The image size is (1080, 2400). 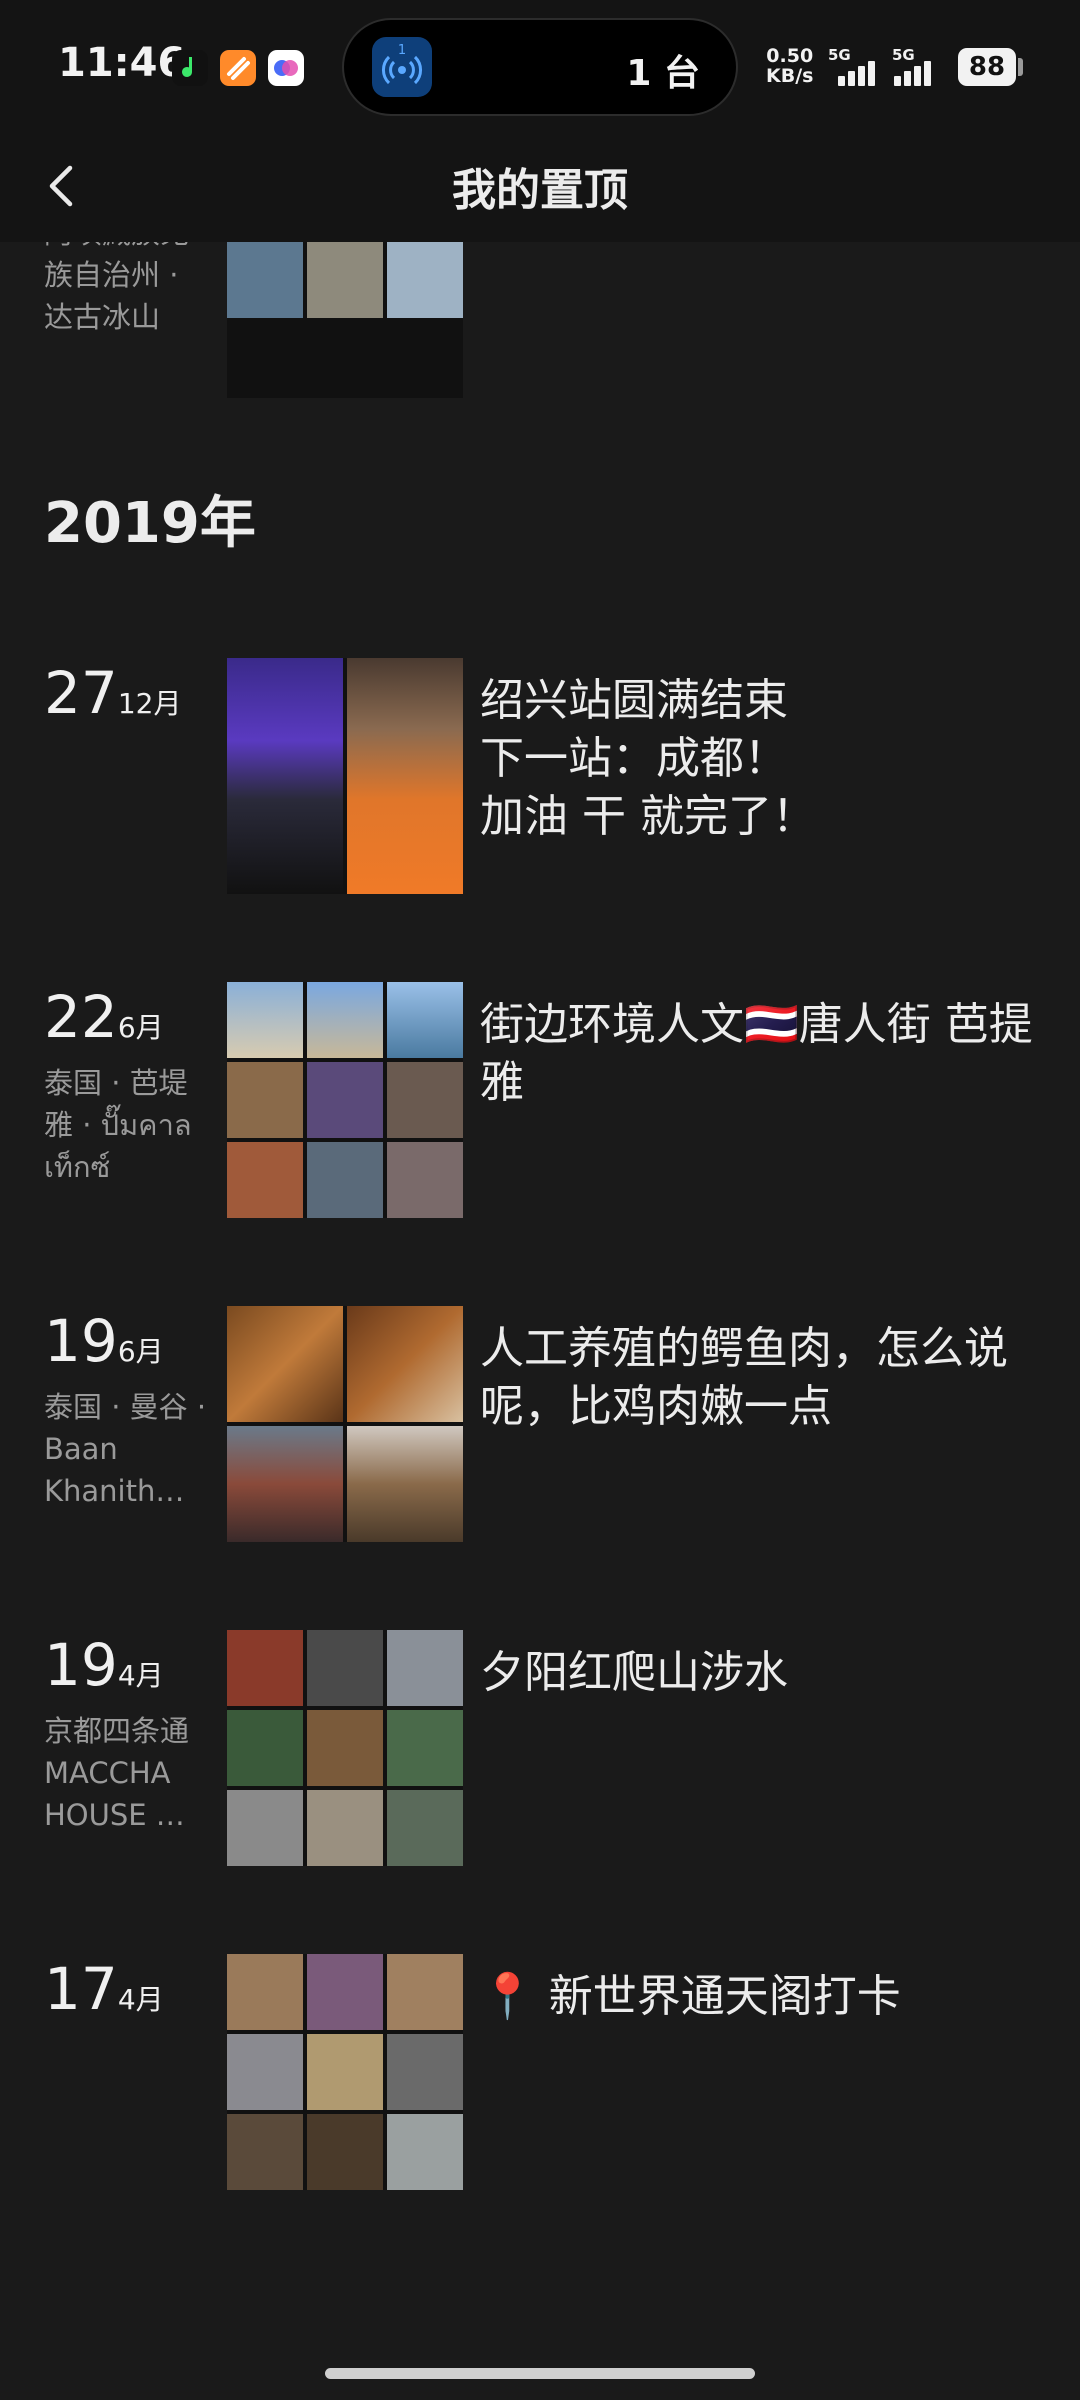 I want to click on entry-location: 阿坝藏族羌族自治州 · 达古冰山, so click(x=116, y=288).